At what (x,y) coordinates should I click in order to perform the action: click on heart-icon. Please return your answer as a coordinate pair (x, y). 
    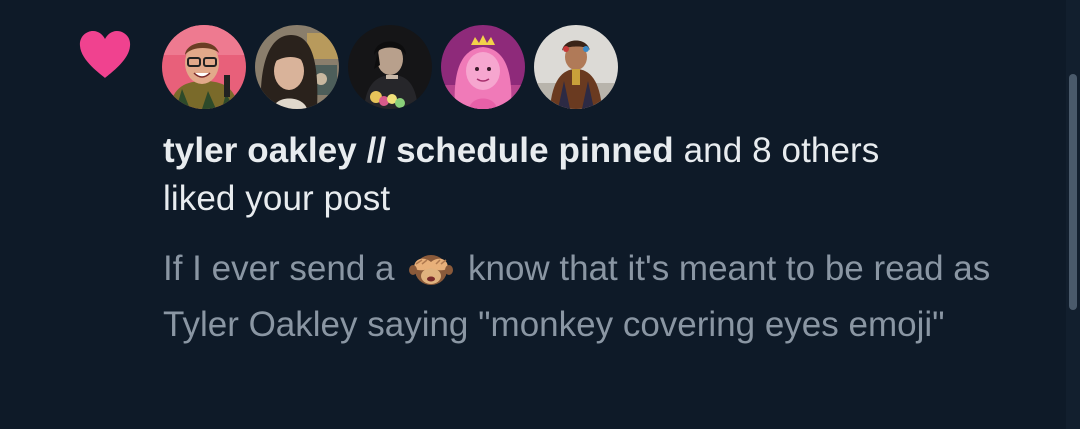
    Looking at the image, I should click on (105, 54).